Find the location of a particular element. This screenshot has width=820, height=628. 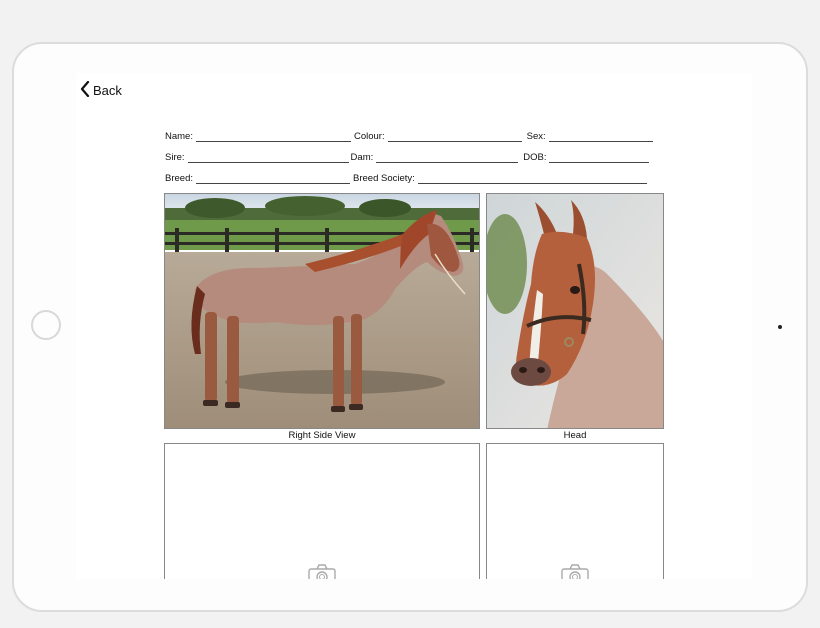

breed-field is located at coordinates (273, 178).